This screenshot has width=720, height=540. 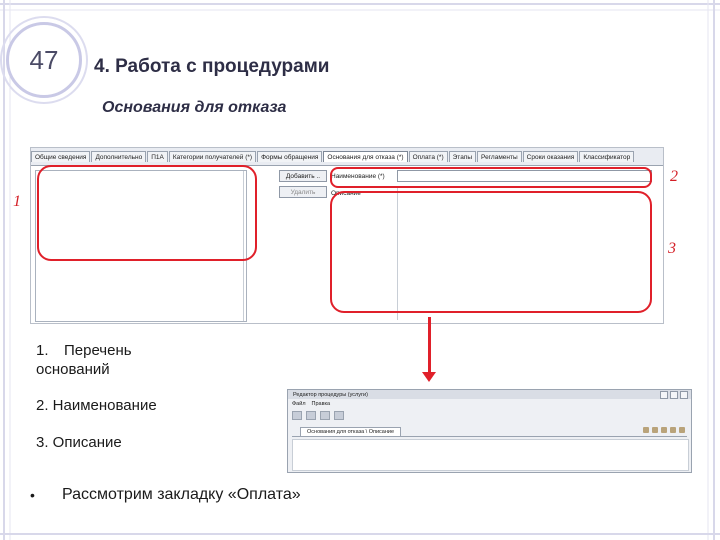 I want to click on tab-regulations: Регламенты, so click(x=499, y=156).